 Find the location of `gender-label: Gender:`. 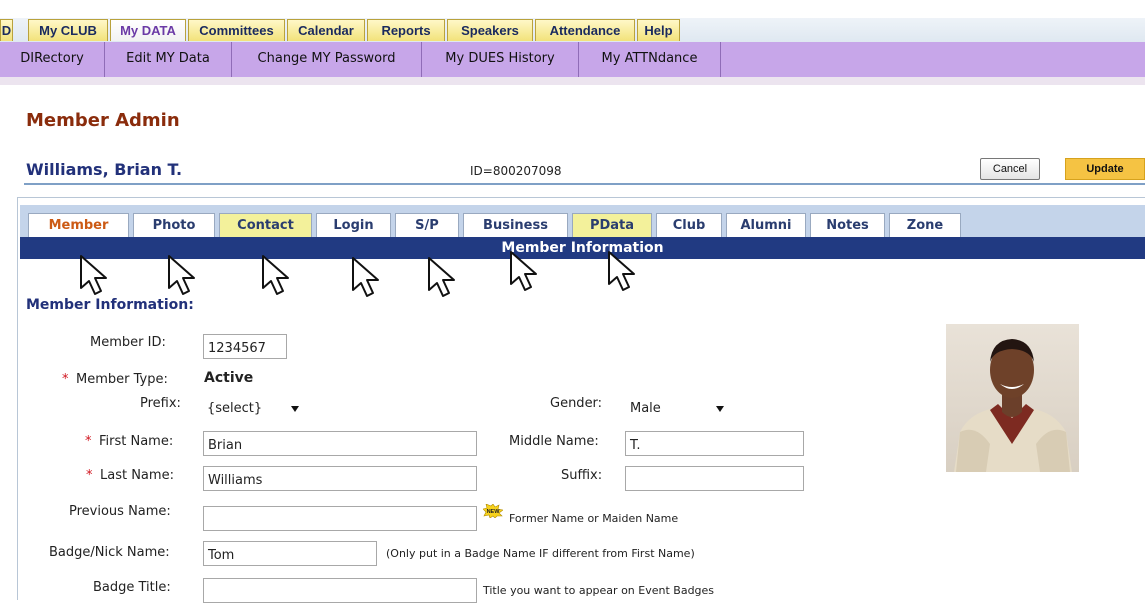

gender-label: Gender: is located at coordinates (576, 403).